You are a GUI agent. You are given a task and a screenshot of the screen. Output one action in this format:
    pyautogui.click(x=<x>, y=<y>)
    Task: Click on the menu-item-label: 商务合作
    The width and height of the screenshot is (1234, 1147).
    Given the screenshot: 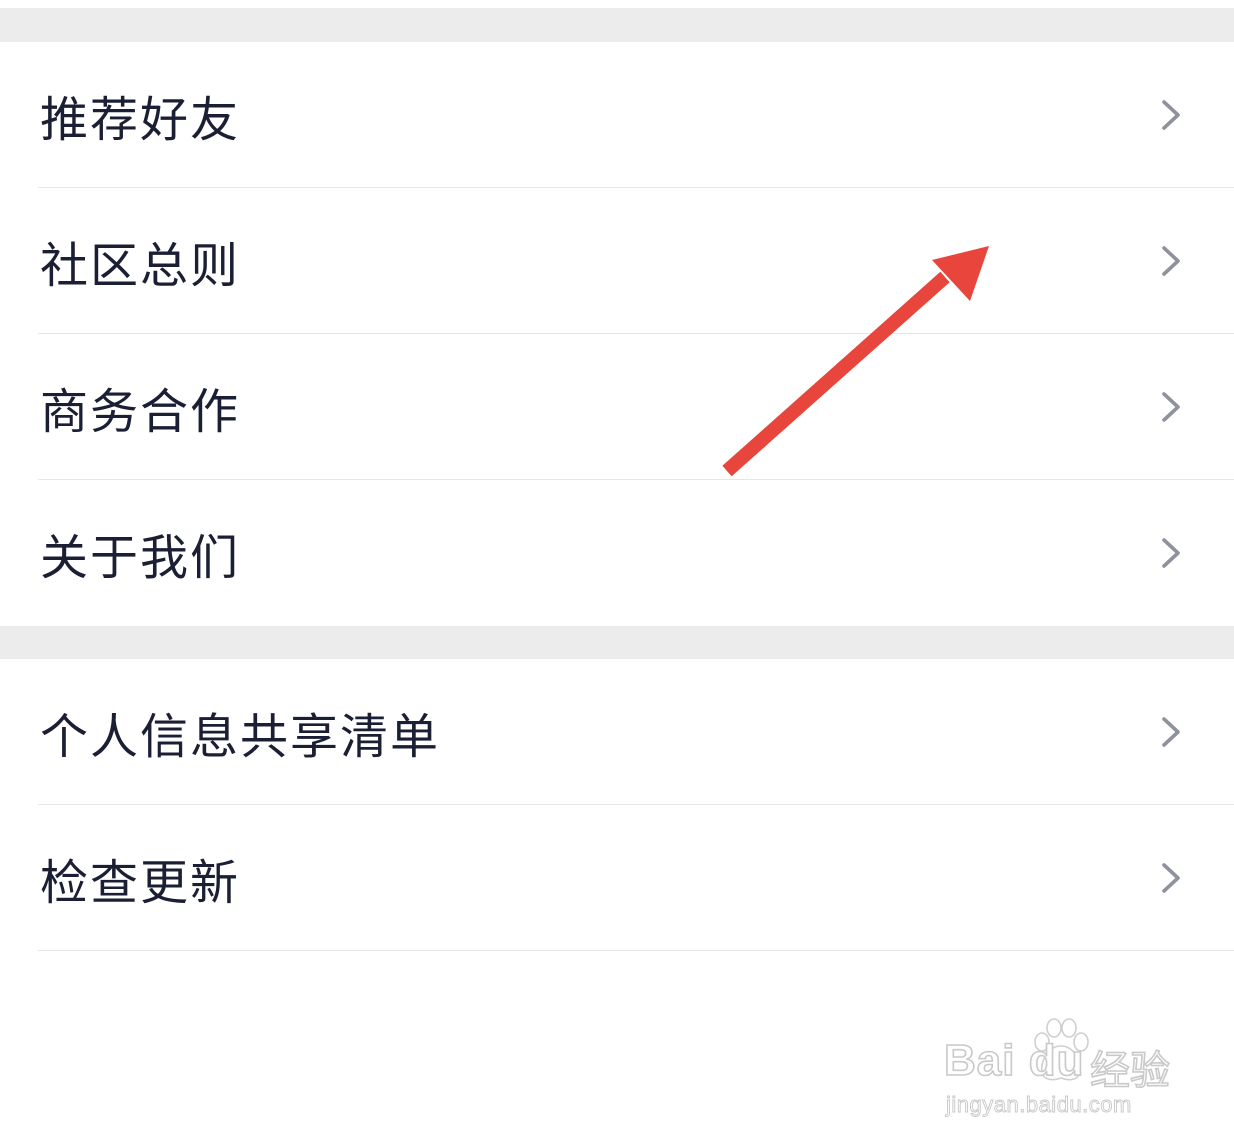 What is the action you would take?
    pyautogui.click(x=140, y=412)
    